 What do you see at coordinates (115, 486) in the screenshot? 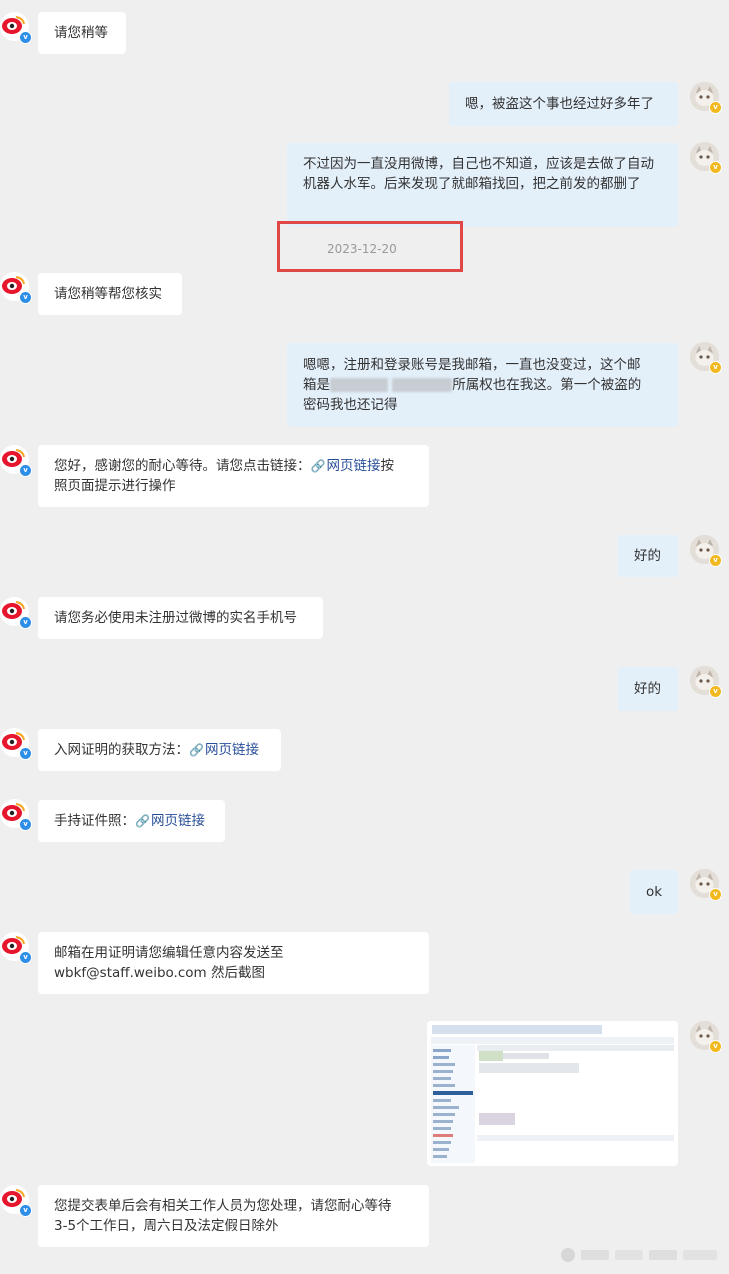
I see `message-text-line: 照页面提示进行操作` at bounding box center [115, 486].